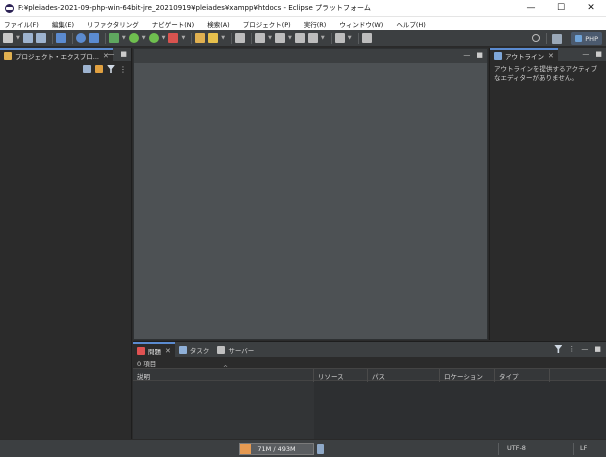 This screenshot has width=606, height=457. I want to click on eclipse-logo-icon, so click(9, 8).